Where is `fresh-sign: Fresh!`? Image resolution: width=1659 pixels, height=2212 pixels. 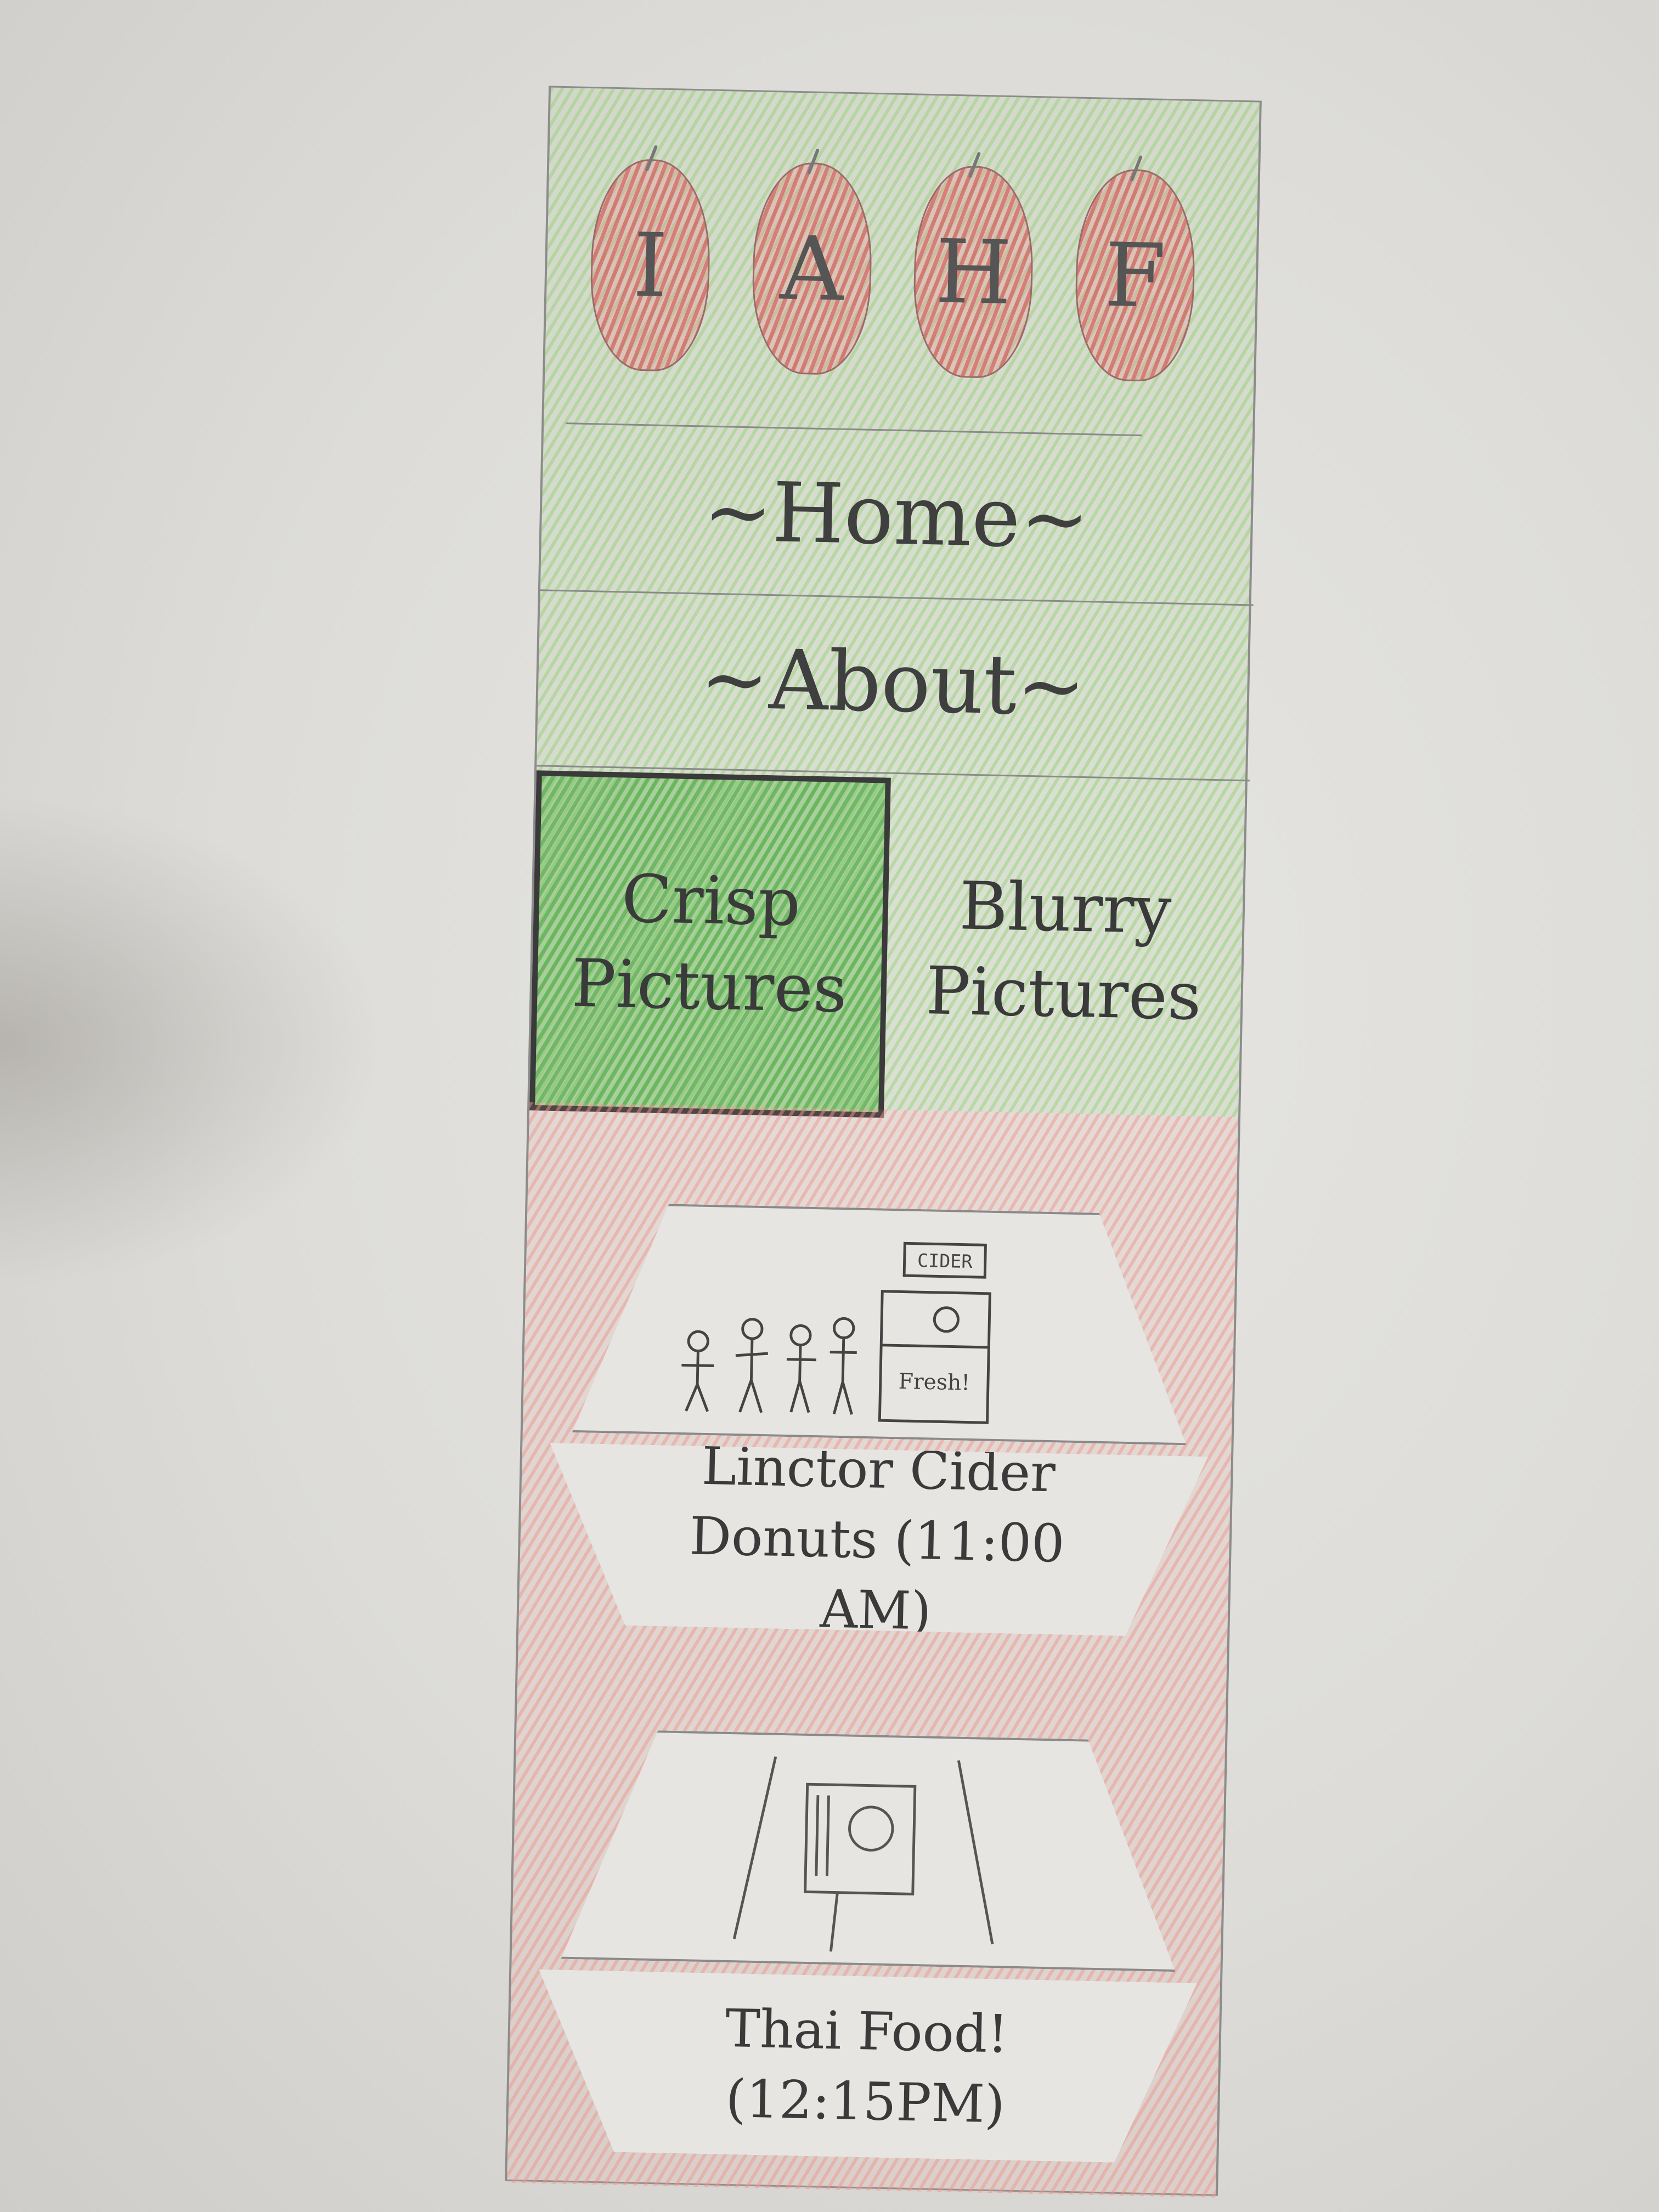 fresh-sign: Fresh! is located at coordinates (934, 1383).